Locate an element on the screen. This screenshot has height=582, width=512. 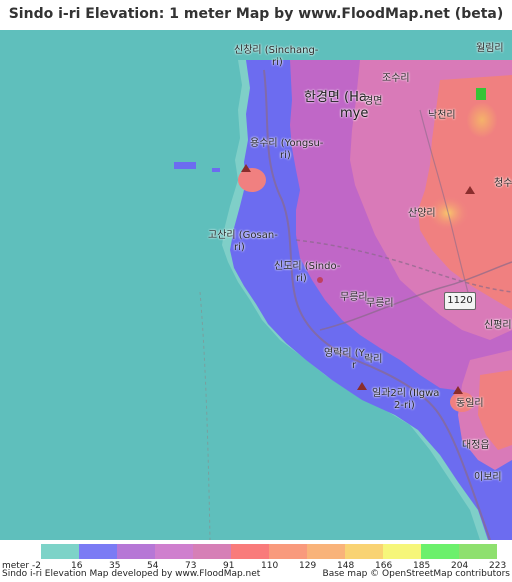
islet is located at coordinates (185, 165).